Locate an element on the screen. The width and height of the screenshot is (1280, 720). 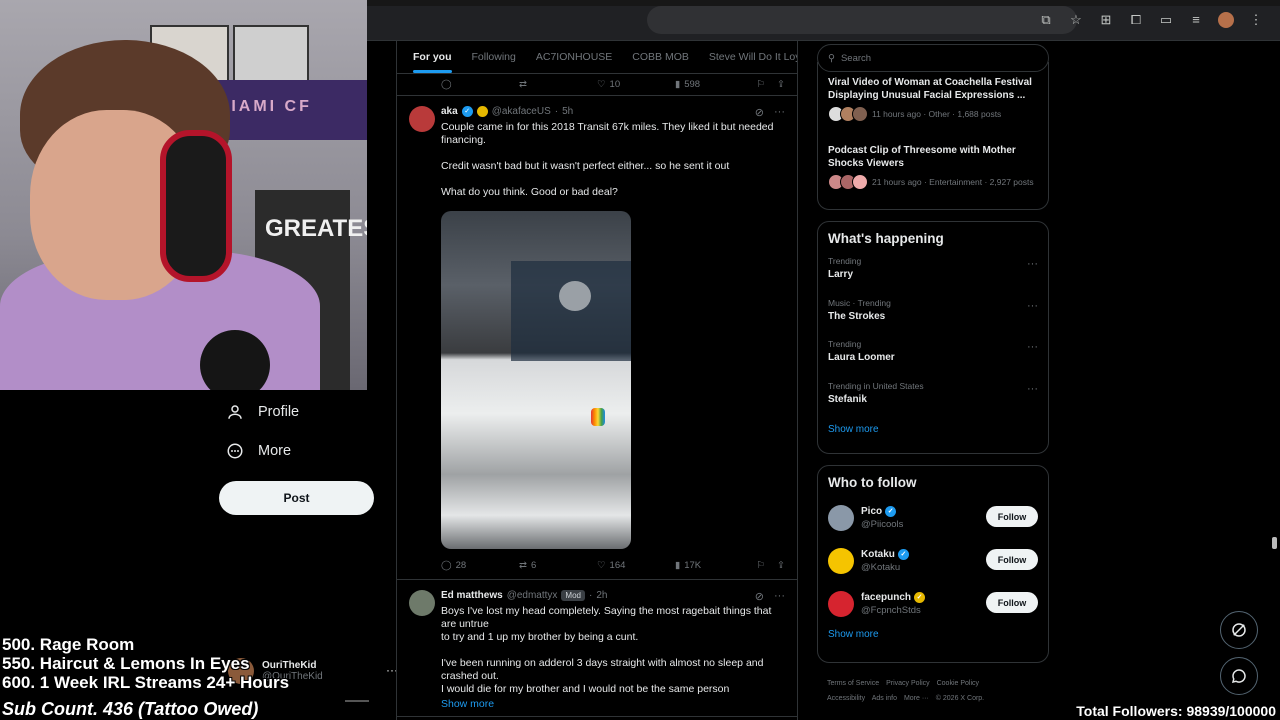
like-count: 164 is located at coordinates (617, 565).